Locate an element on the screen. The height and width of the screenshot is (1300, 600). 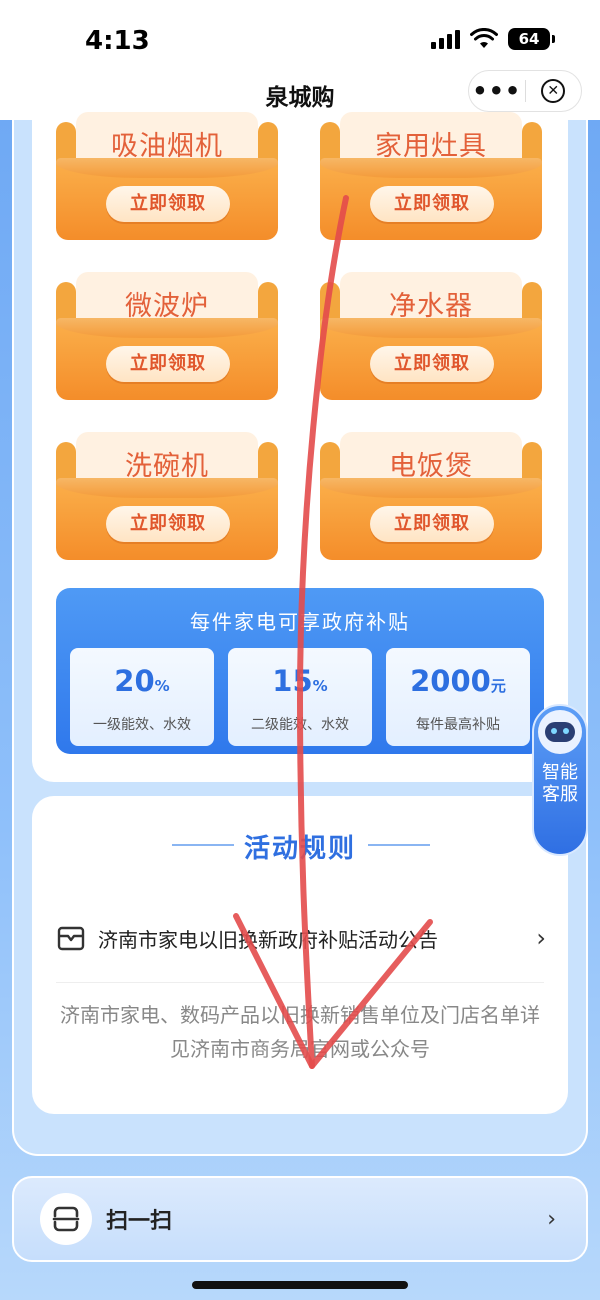
card-name: 微波炉 is located at coordinates (167, 306).